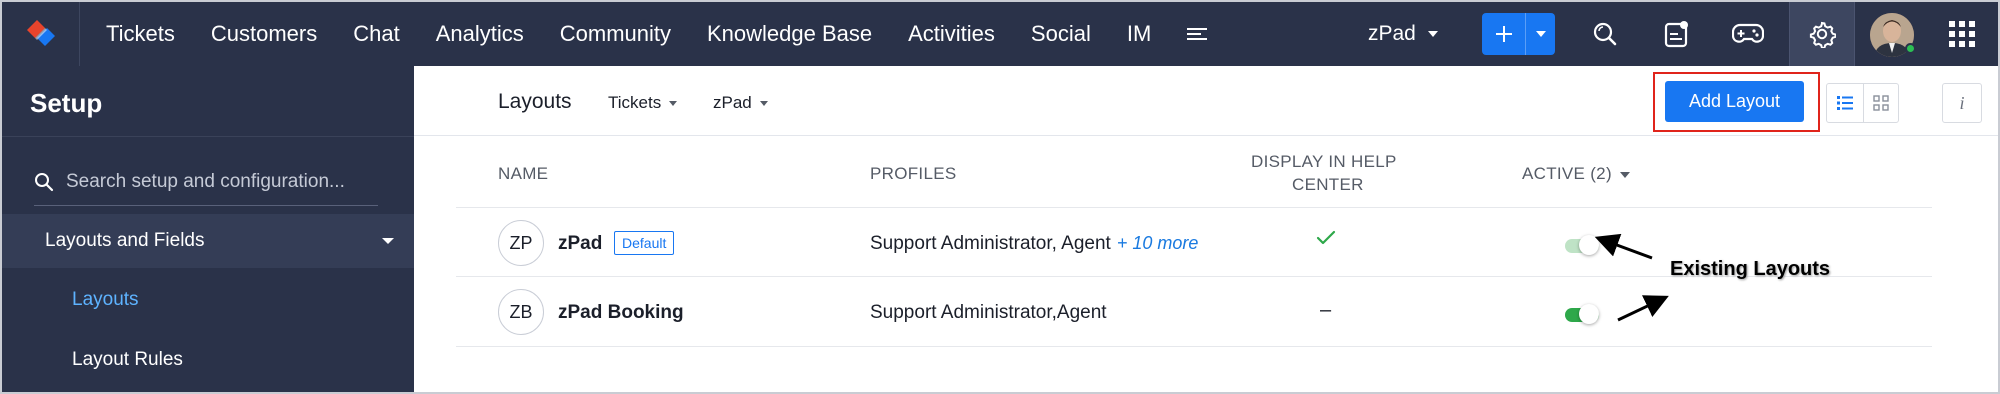 The width and height of the screenshot is (2000, 394). What do you see at coordinates (216, 181) in the screenshot?
I see `setup-search-input` at bounding box center [216, 181].